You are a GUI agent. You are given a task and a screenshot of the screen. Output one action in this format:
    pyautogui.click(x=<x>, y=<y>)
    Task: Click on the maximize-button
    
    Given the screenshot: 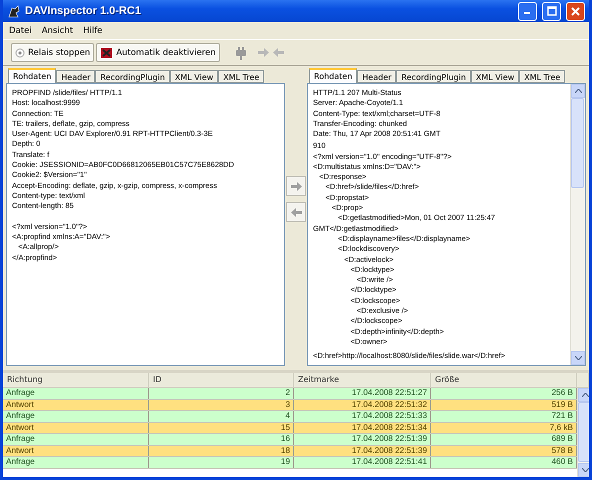 What is the action you would take?
    pyautogui.click(x=551, y=11)
    